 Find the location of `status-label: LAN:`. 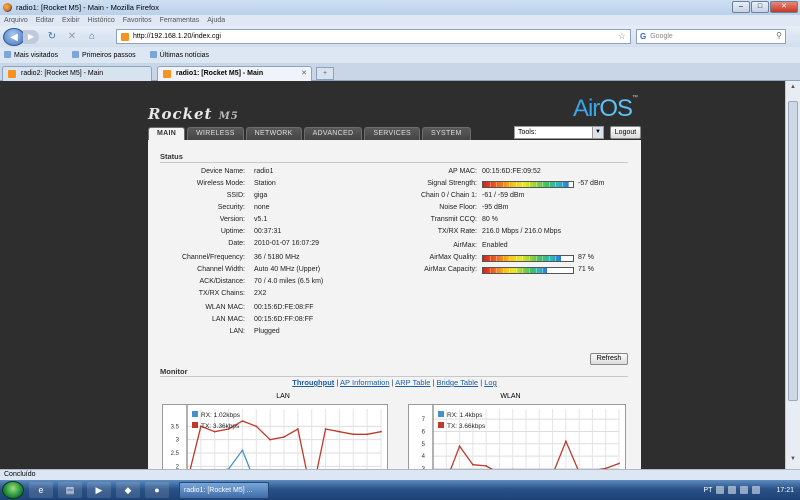

status-label: LAN: is located at coordinates (237, 331).